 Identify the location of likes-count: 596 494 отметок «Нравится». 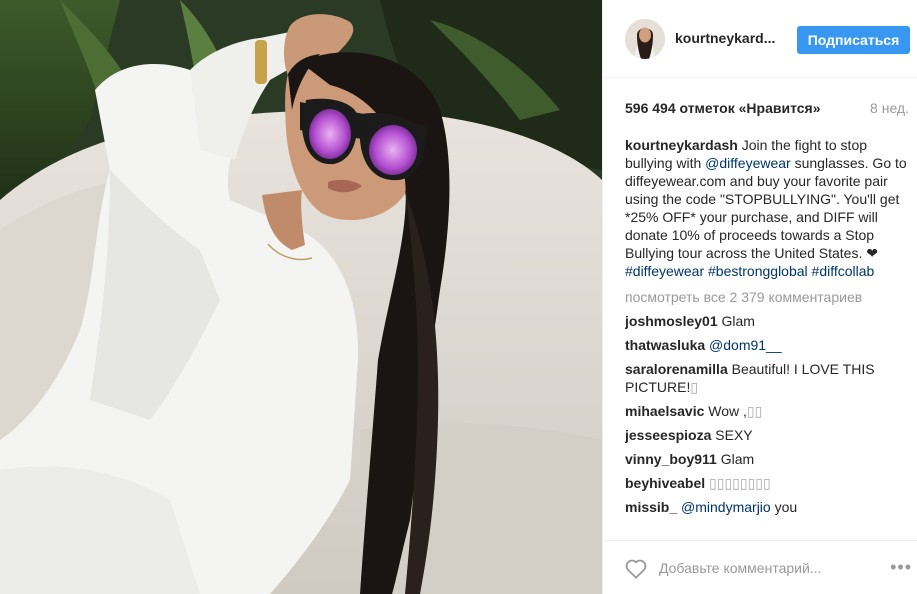
(723, 108).